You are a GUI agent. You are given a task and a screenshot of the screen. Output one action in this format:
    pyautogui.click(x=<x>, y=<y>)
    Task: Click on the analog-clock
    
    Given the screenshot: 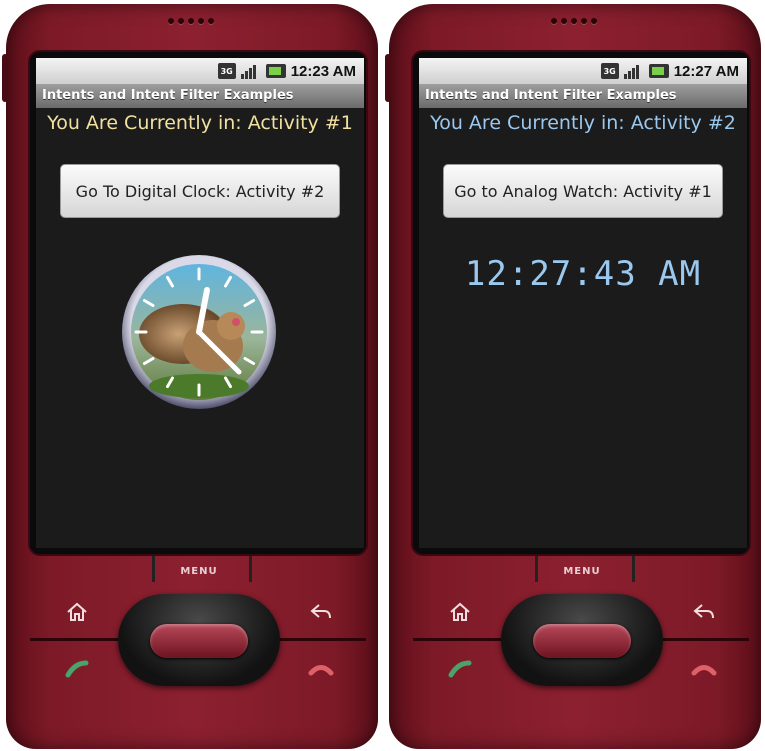 What is the action you would take?
    pyautogui.click(x=199, y=332)
    